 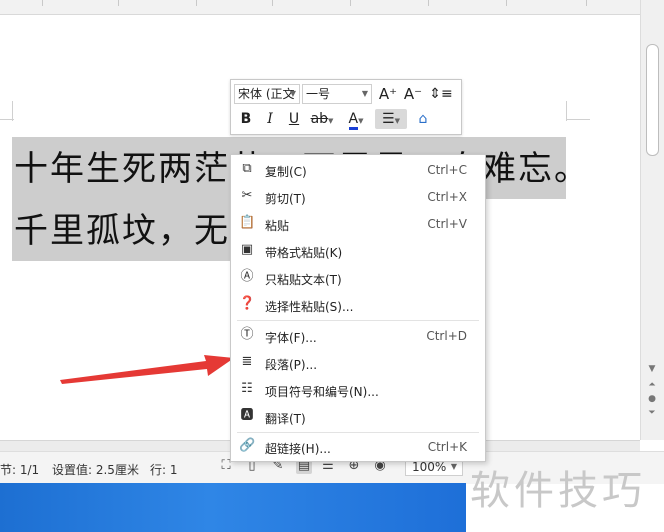 I want to click on highlight-button: ab▼, so click(x=322, y=119).